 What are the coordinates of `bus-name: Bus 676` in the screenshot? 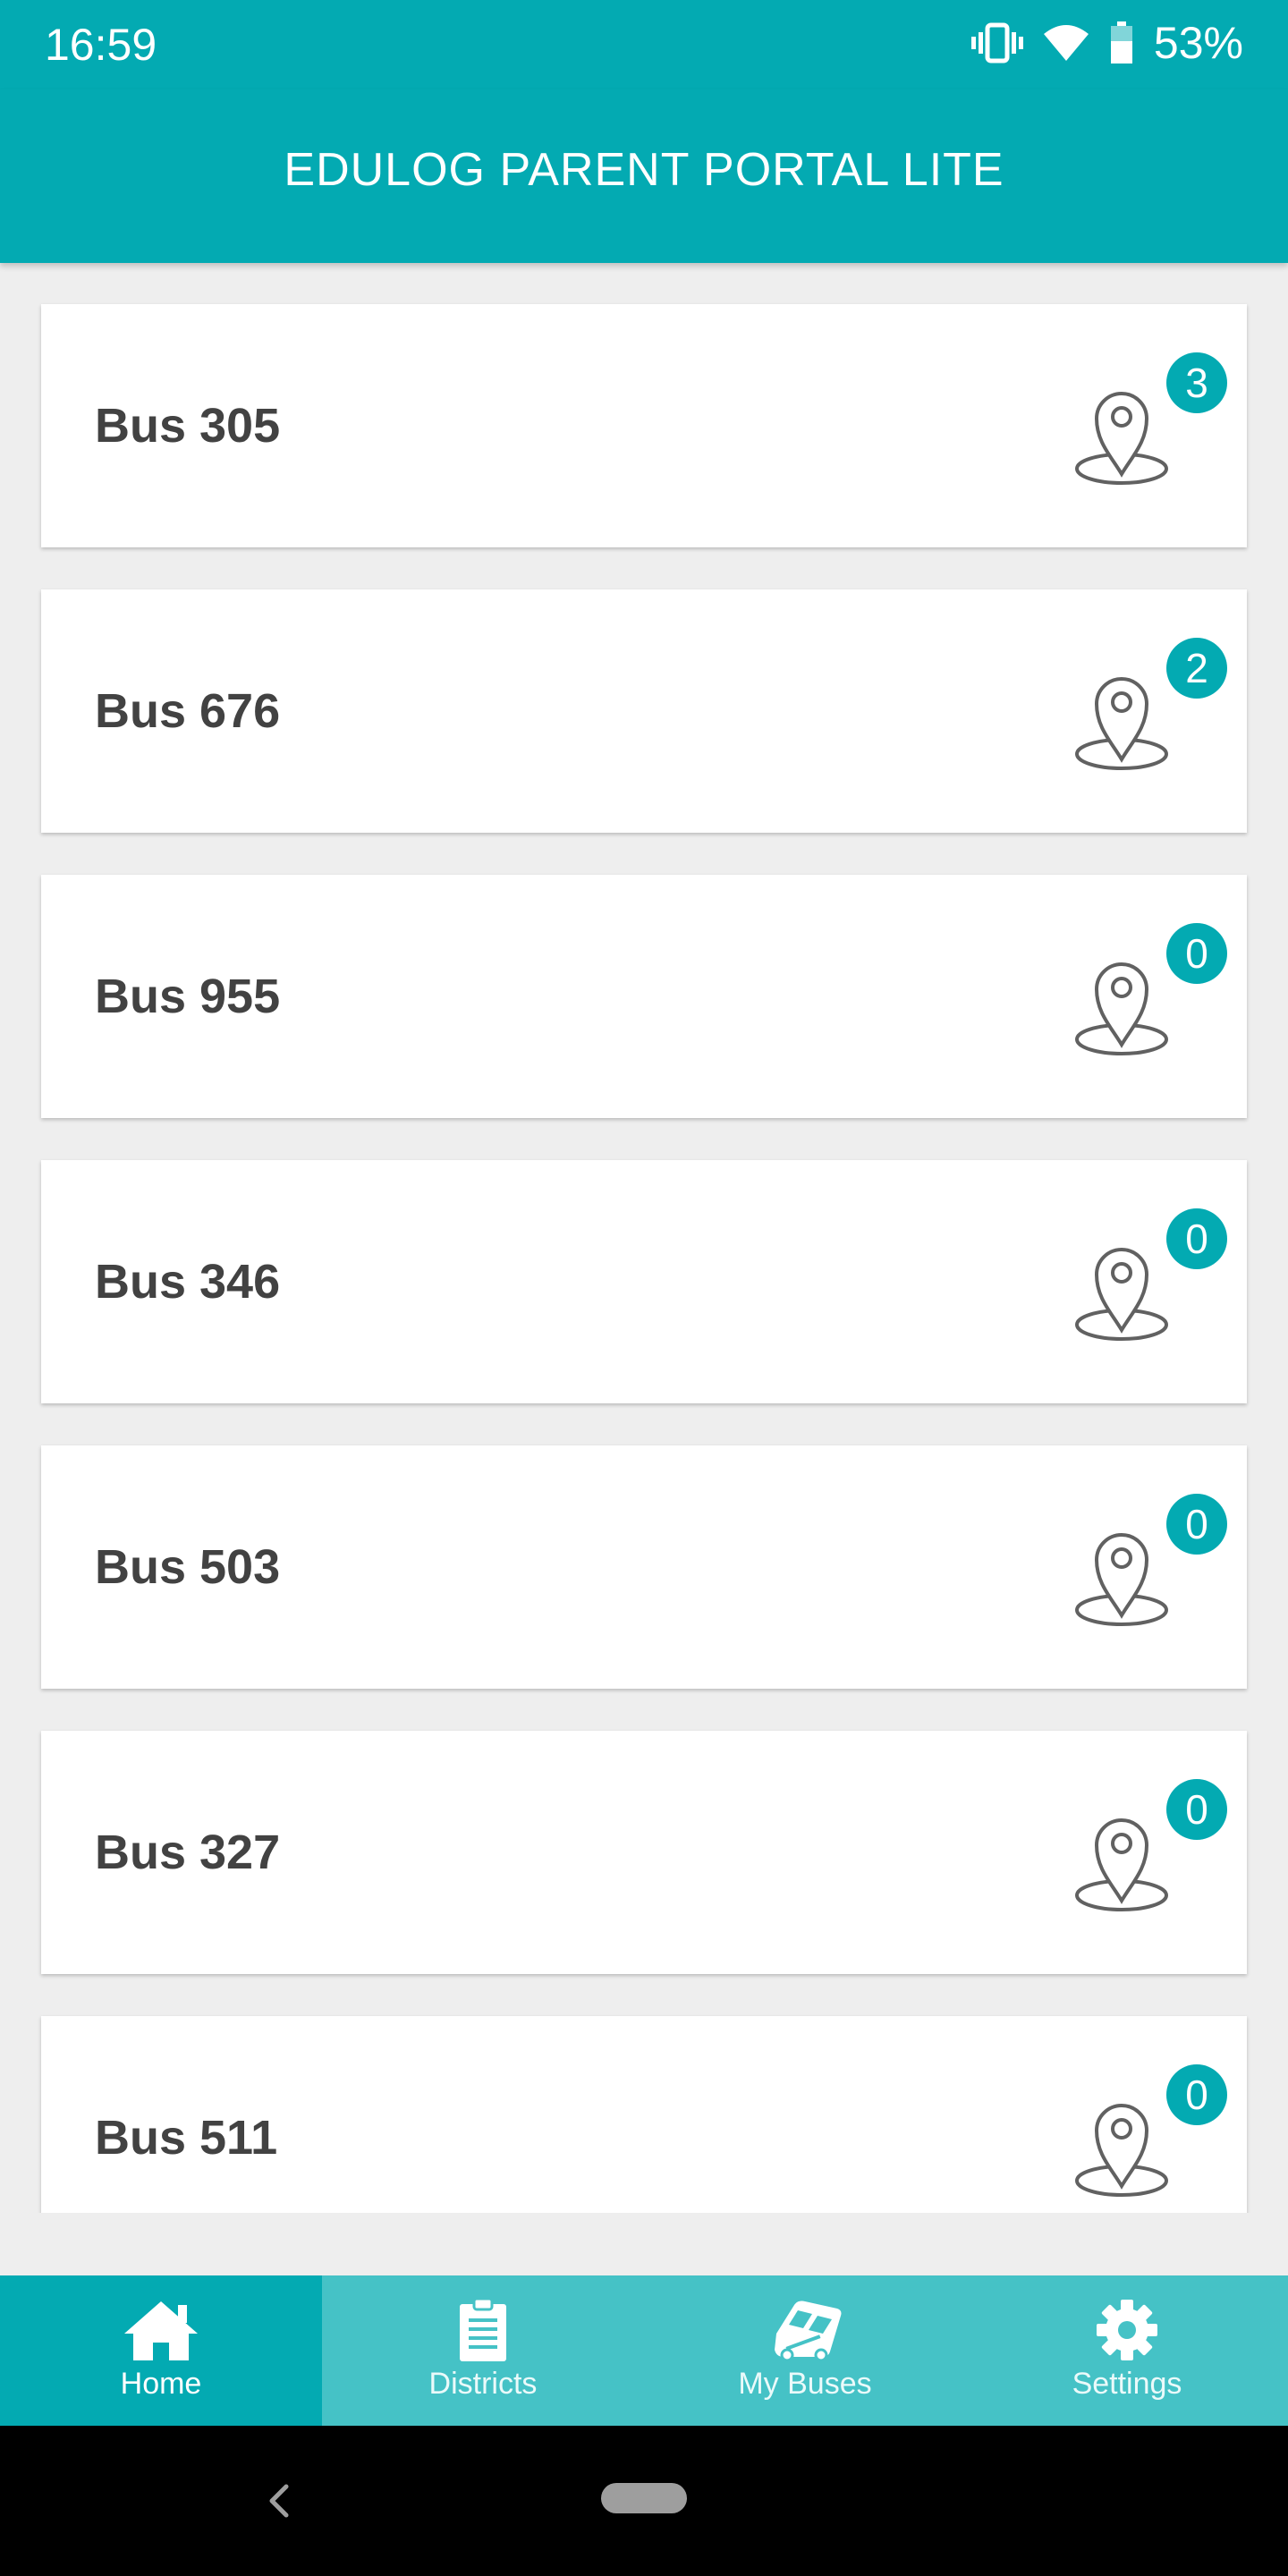 It's located at (188, 711).